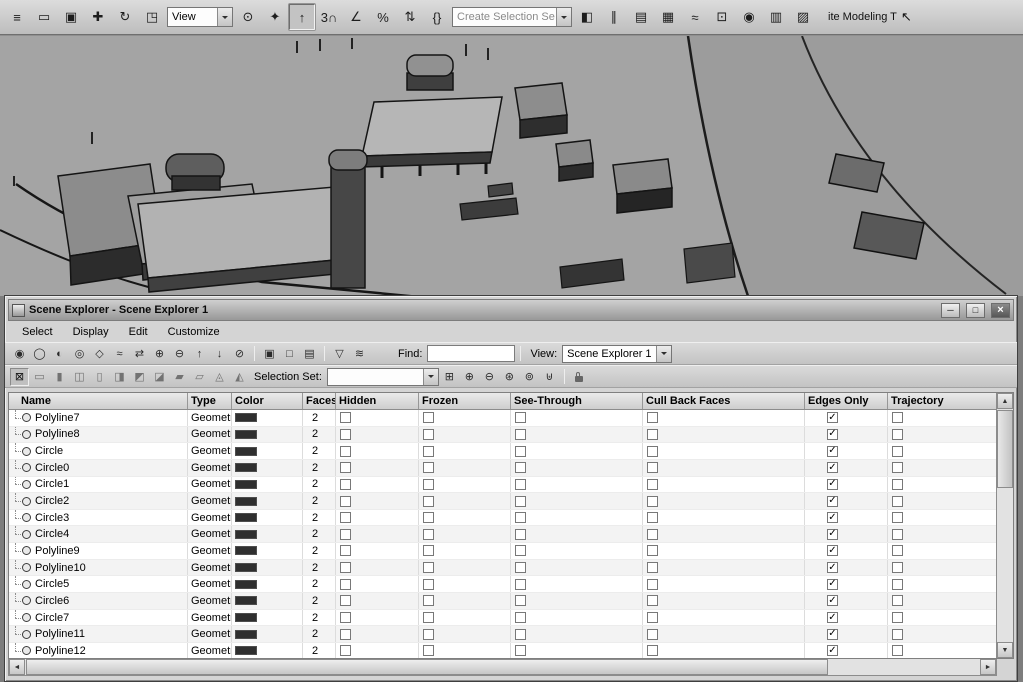  I want to click on menu-select: Select, so click(37, 332).